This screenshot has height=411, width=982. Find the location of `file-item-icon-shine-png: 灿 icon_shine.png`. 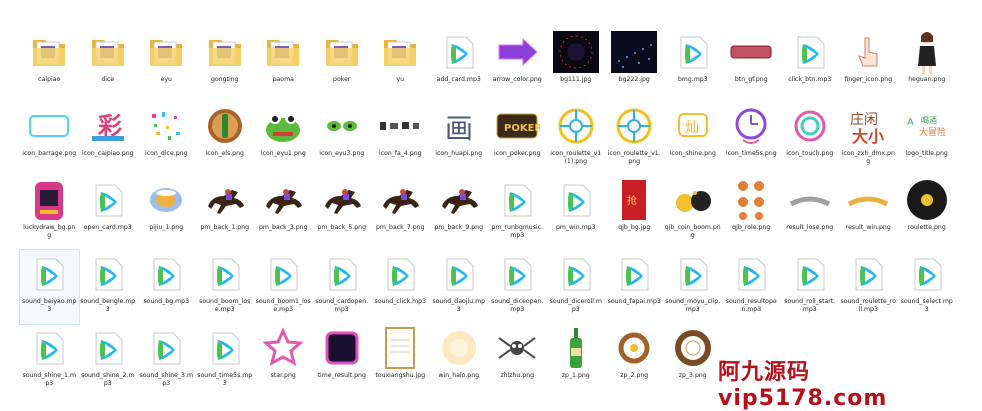

file-item-icon-shine-png: 灿 icon_shine.png is located at coordinates (693, 139).